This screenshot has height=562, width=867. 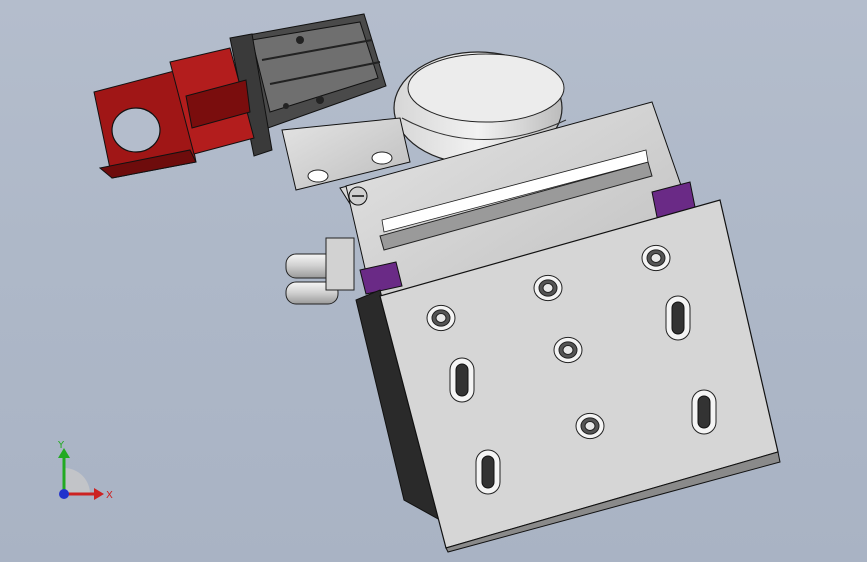 What do you see at coordinates (109, 495) in the screenshot?
I see `x-axis-label: X` at bounding box center [109, 495].